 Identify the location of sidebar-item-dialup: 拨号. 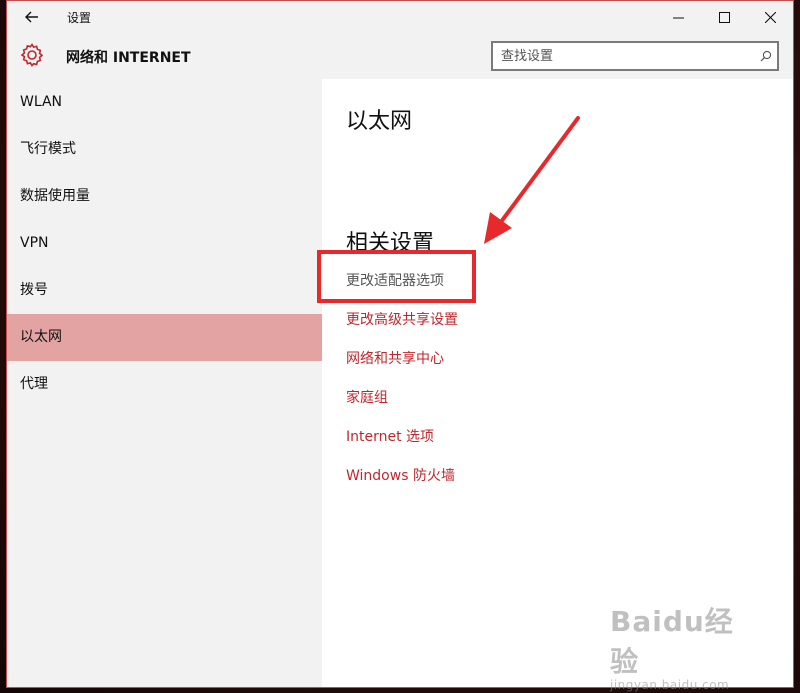
(164, 290).